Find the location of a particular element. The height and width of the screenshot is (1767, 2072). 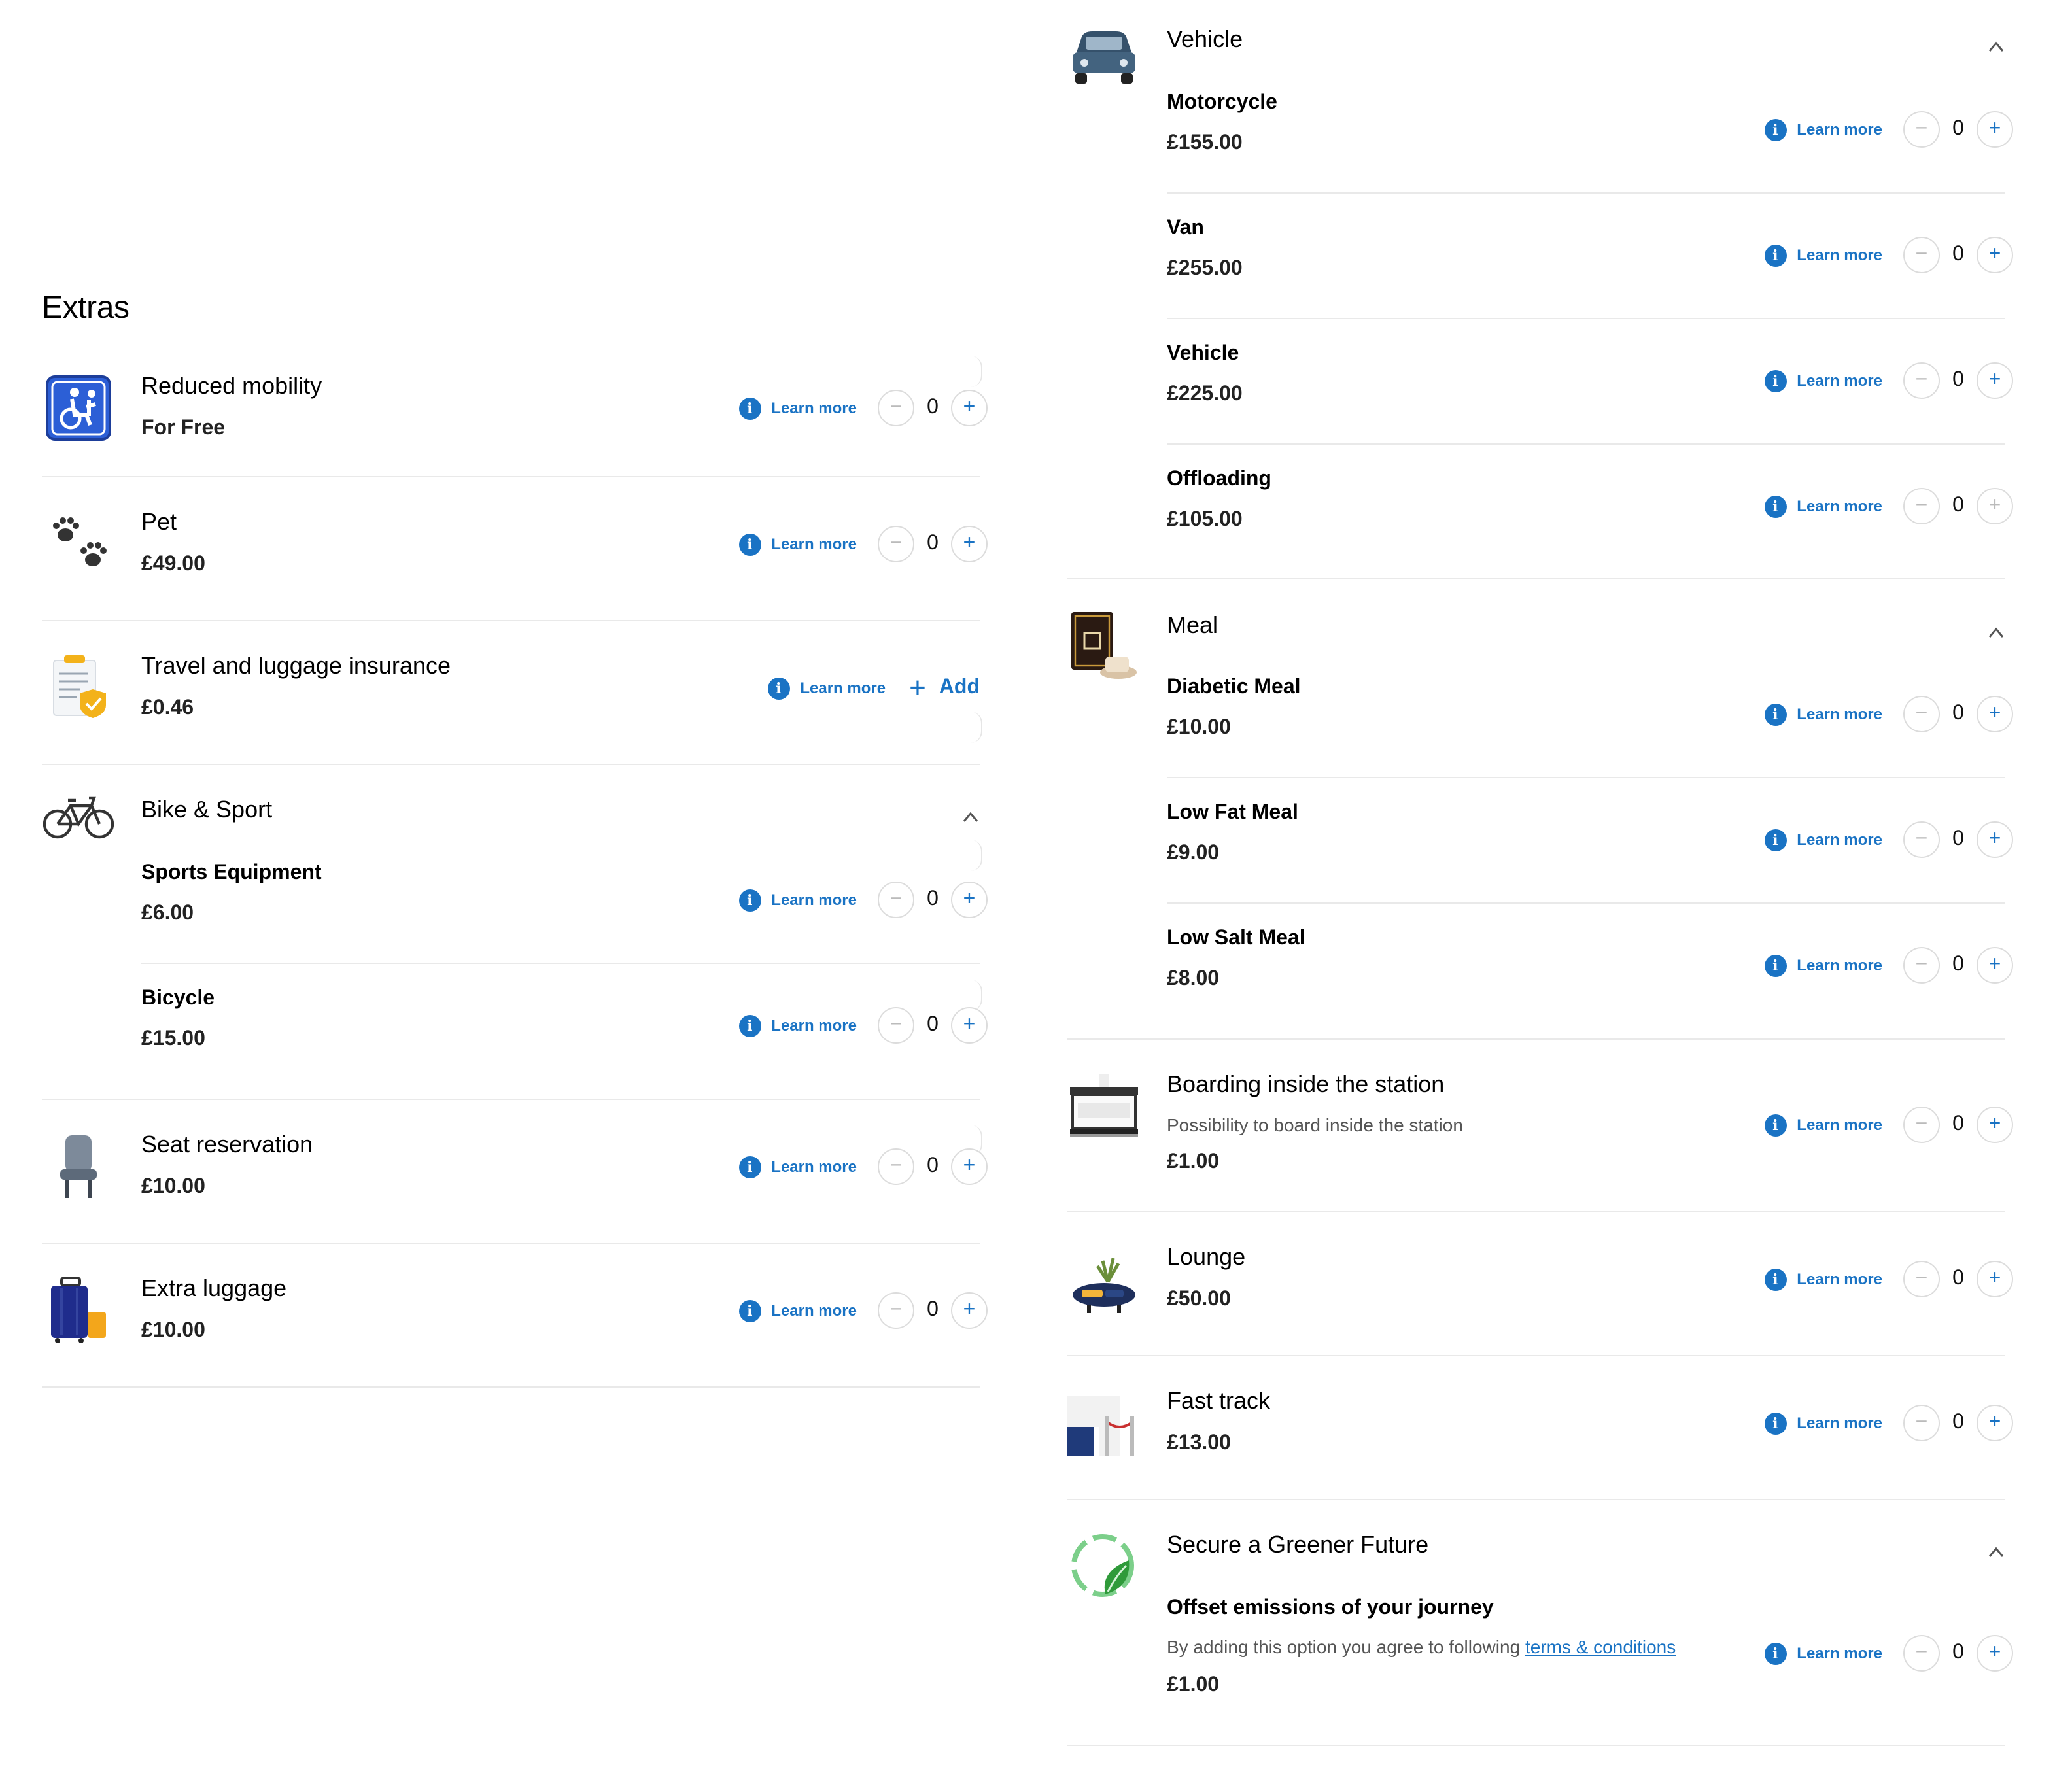

boarding-controls: i Learn more − 0 + is located at coordinates (1889, 1125).